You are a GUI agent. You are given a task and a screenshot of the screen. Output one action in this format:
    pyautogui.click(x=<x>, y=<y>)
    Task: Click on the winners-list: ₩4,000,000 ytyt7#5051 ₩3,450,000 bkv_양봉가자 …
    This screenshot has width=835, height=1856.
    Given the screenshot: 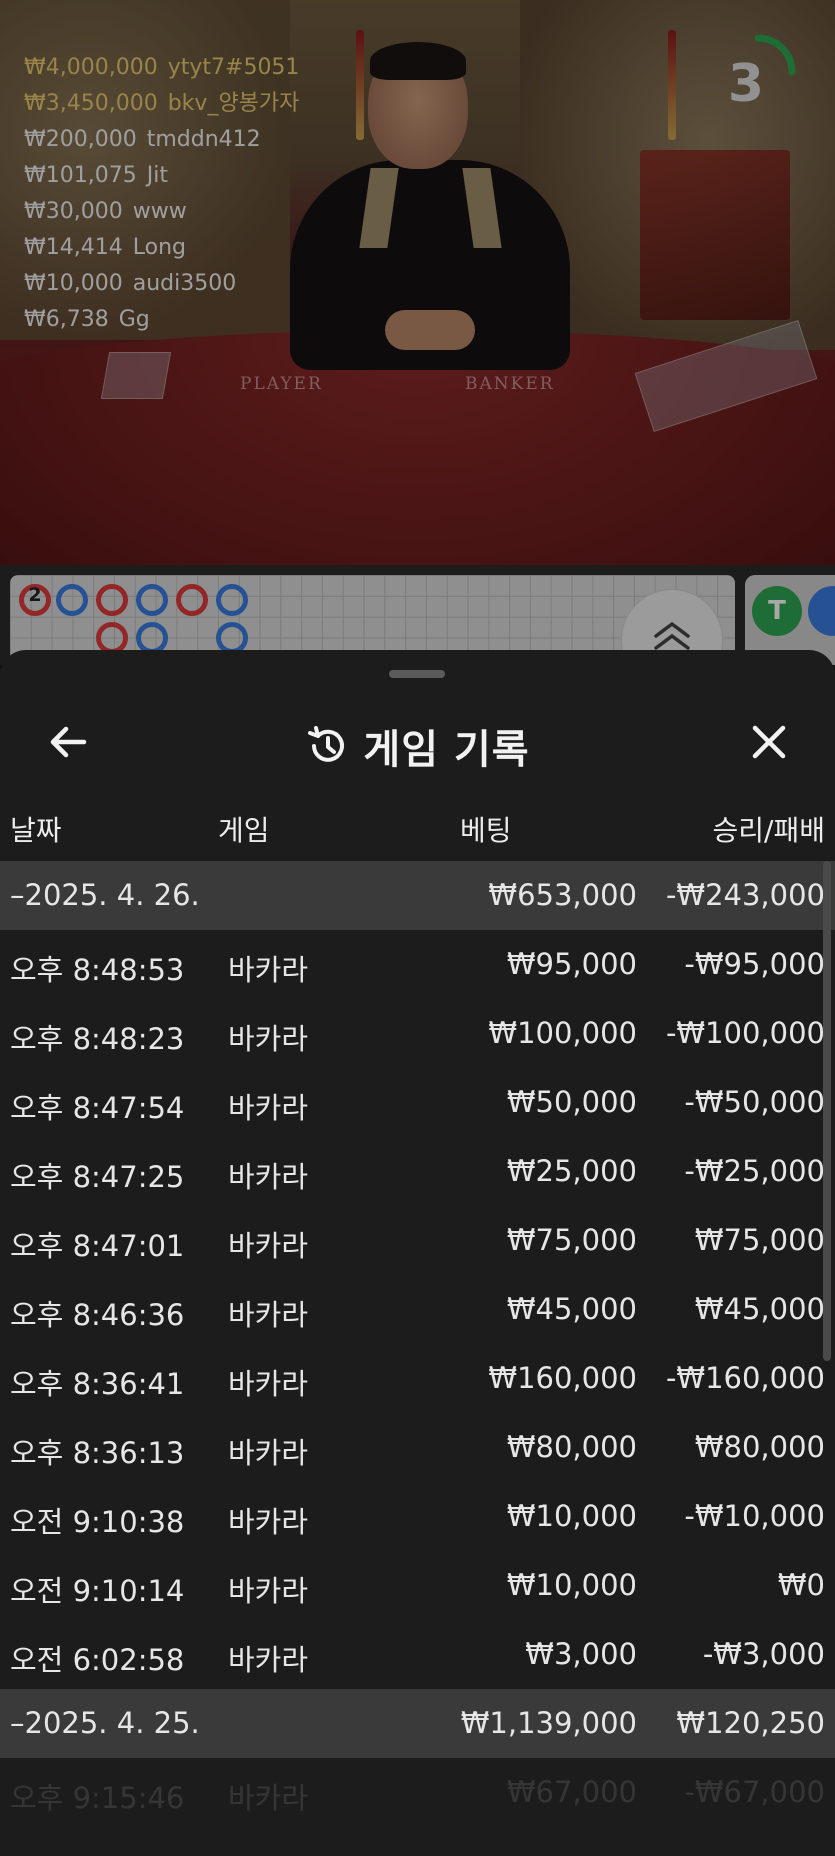 What is the action you would take?
    pyautogui.click(x=161, y=194)
    